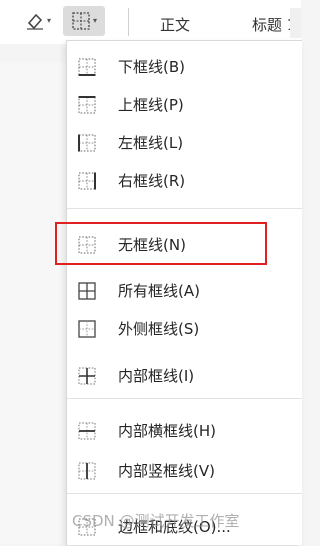 This screenshot has height=546, width=320. Describe the element at coordinates (87, 67) in the screenshot. I see `bottom-border-icon` at that location.